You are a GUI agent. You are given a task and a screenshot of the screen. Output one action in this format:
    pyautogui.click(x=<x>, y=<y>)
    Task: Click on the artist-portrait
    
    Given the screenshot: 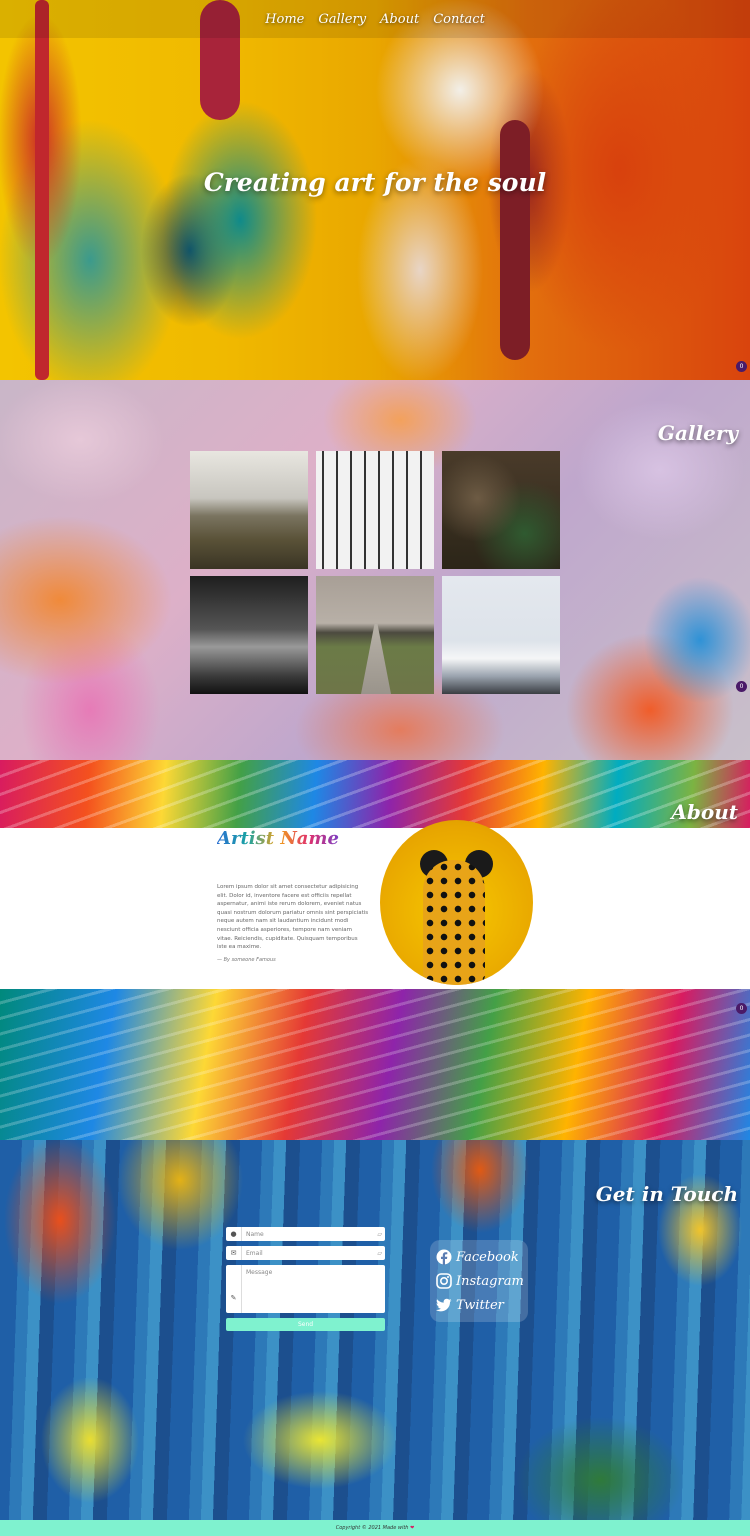 What is the action you would take?
    pyautogui.click(x=456, y=902)
    